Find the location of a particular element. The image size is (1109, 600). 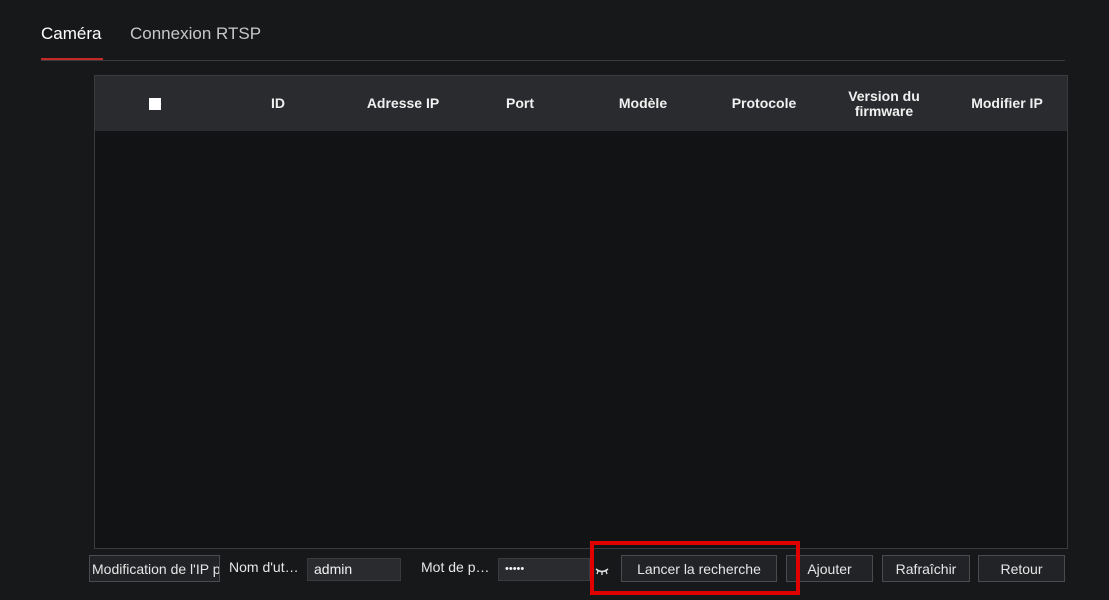

tab-camera: Caméra is located at coordinates (71, 34).